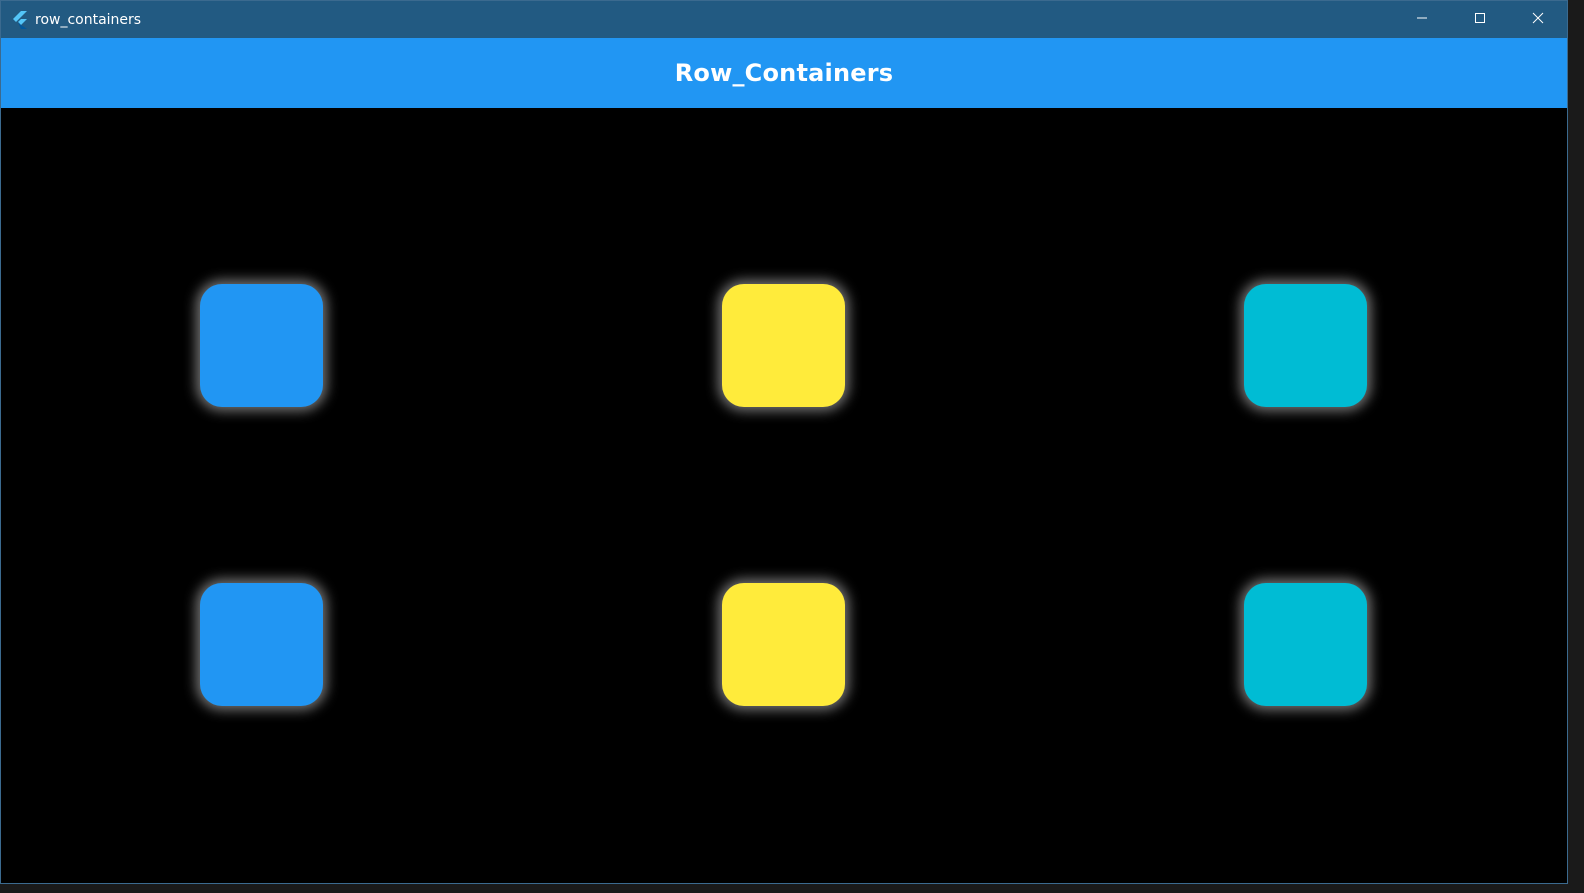 Image resolution: width=1584 pixels, height=893 pixels. What do you see at coordinates (88, 19) in the screenshot?
I see `window-title: row_containers` at bounding box center [88, 19].